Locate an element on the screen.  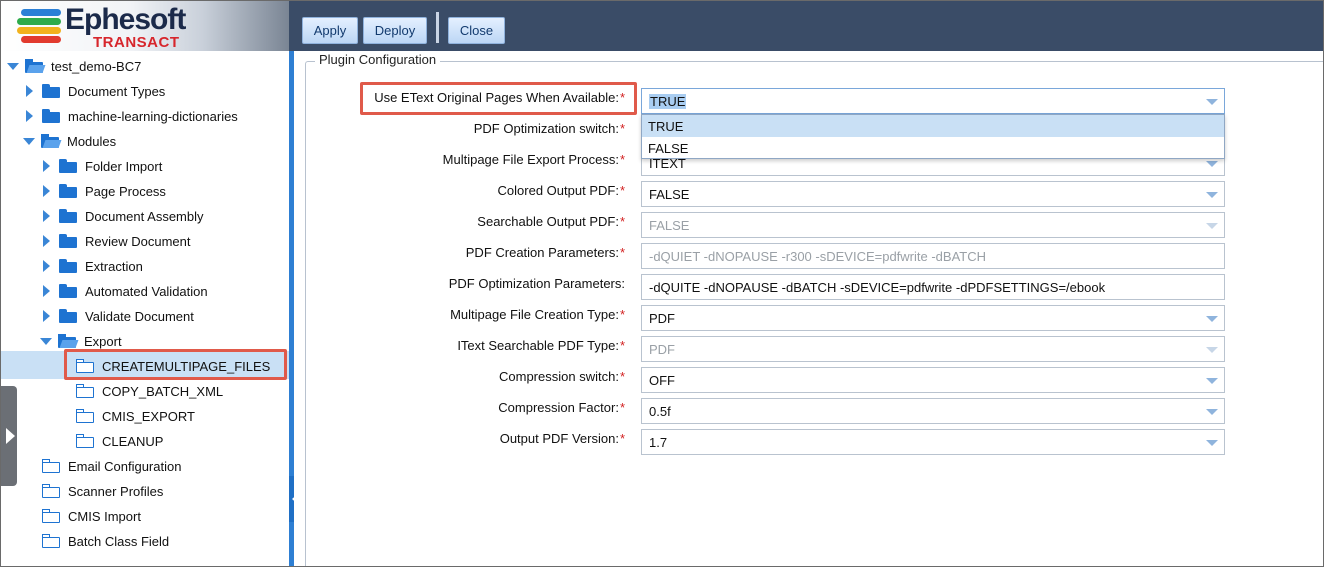
compression-factor-select: 0.5f is located at coordinates (933, 411).